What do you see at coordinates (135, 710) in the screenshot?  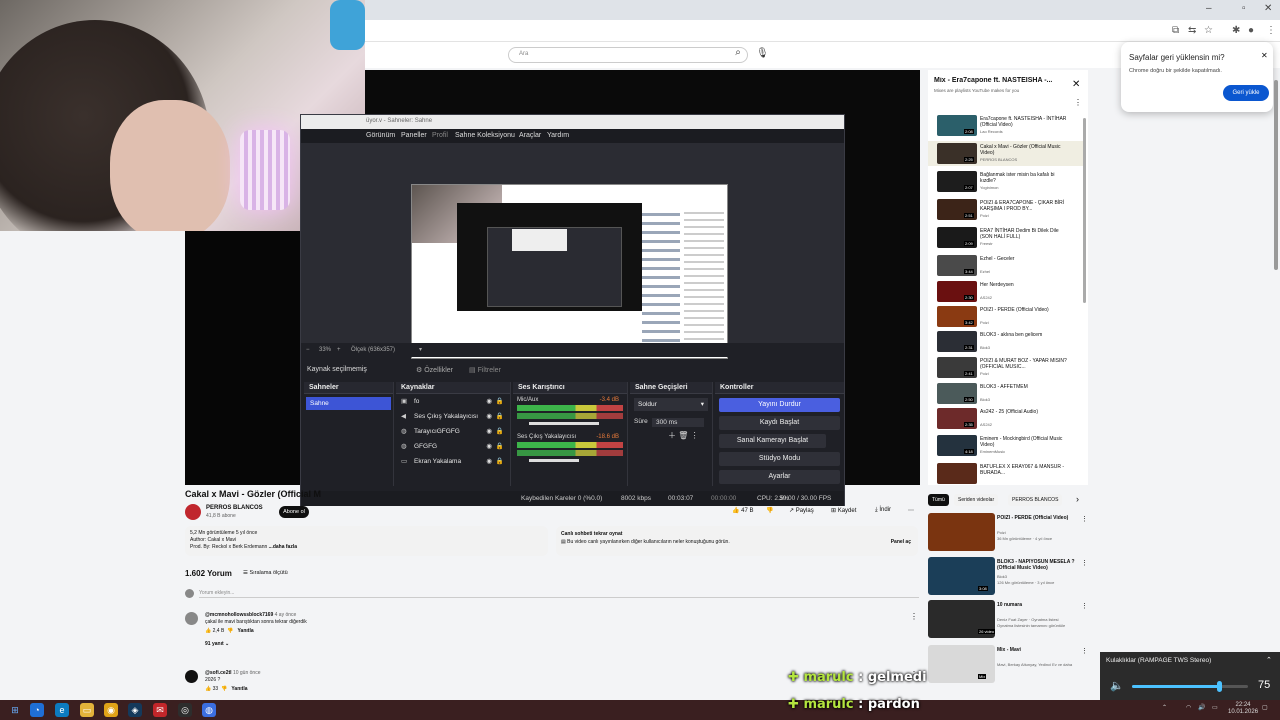 I see `steam-icon: ◈` at bounding box center [135, 710].